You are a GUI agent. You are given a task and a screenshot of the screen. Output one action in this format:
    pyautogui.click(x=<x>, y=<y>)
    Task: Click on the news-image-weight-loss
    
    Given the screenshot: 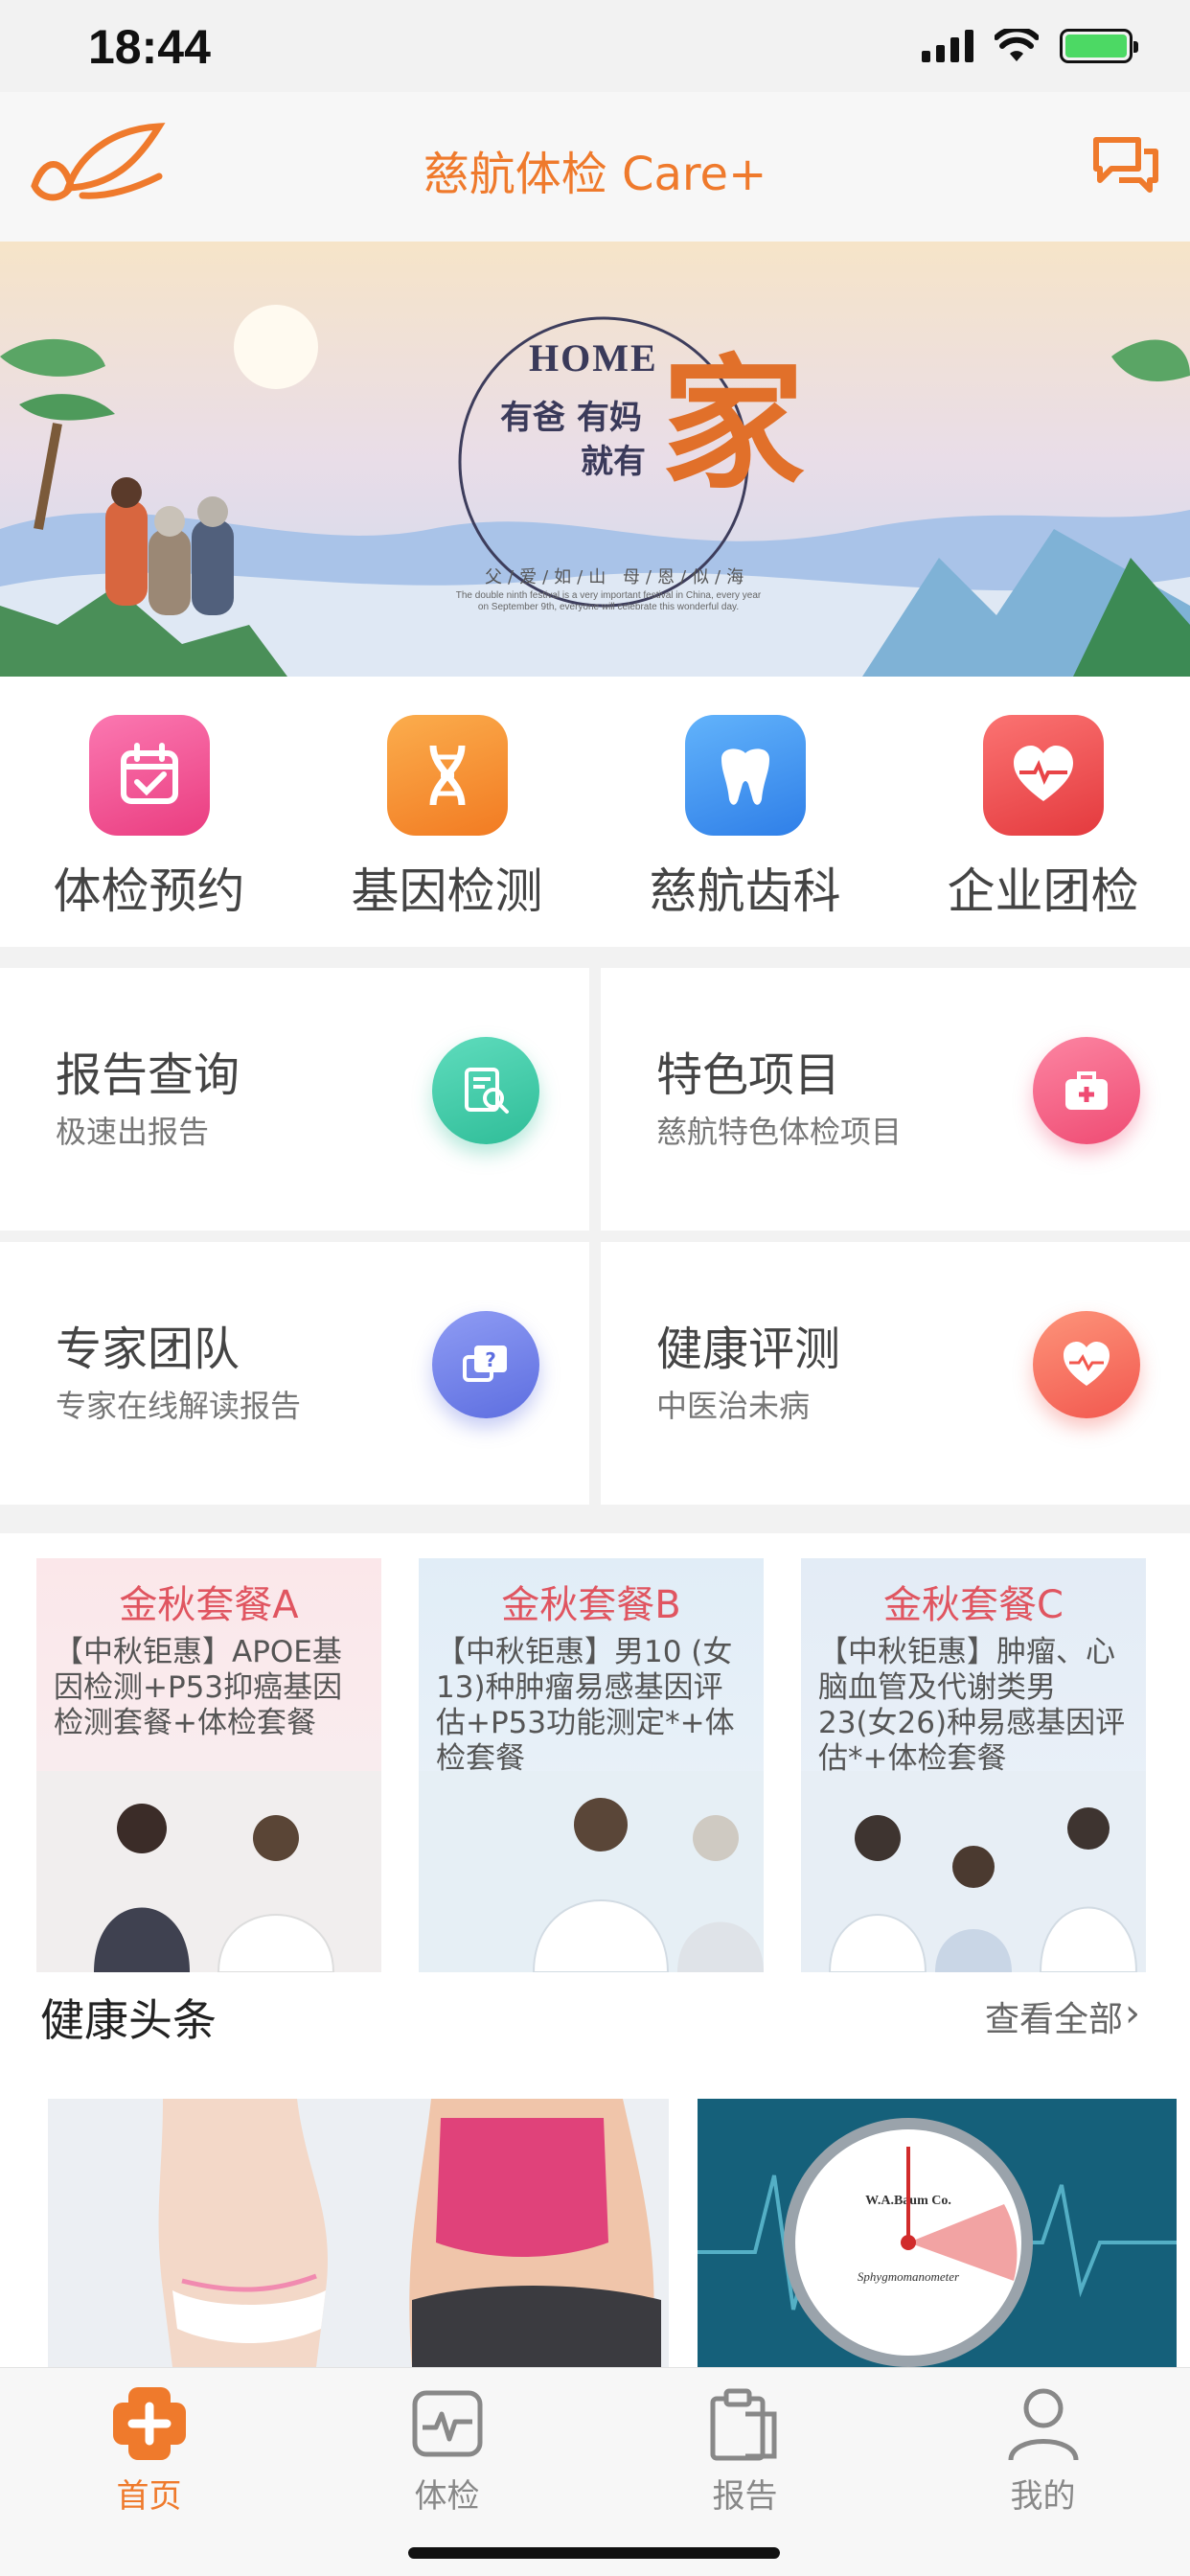 What is the action you would take?
    pyautogui.click(x=358, y=2233)
    